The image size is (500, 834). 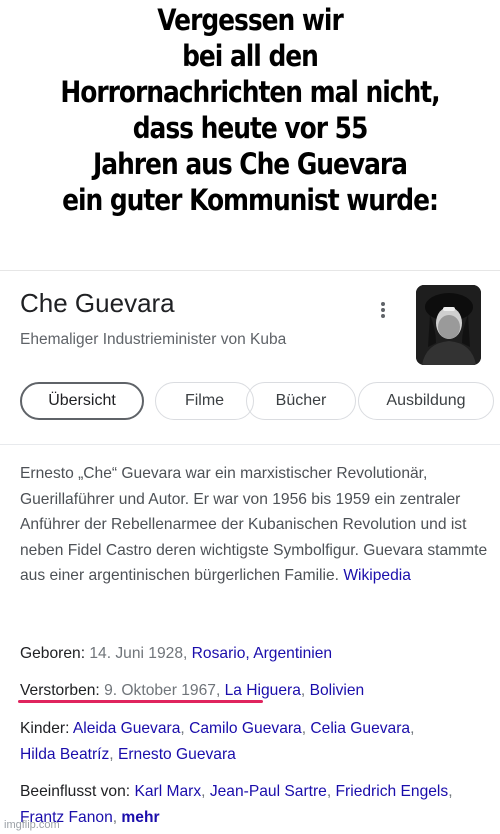 What do you see at coordinates (245, 728) in the screenshot?
I see `child-link: Camilo Guevara` at bounding box center [245, 728].